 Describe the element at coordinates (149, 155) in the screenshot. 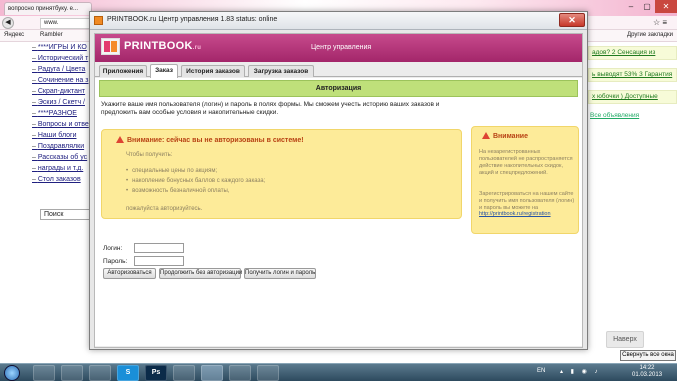

I see `warning-lead: Чтобы получить:` at that location.